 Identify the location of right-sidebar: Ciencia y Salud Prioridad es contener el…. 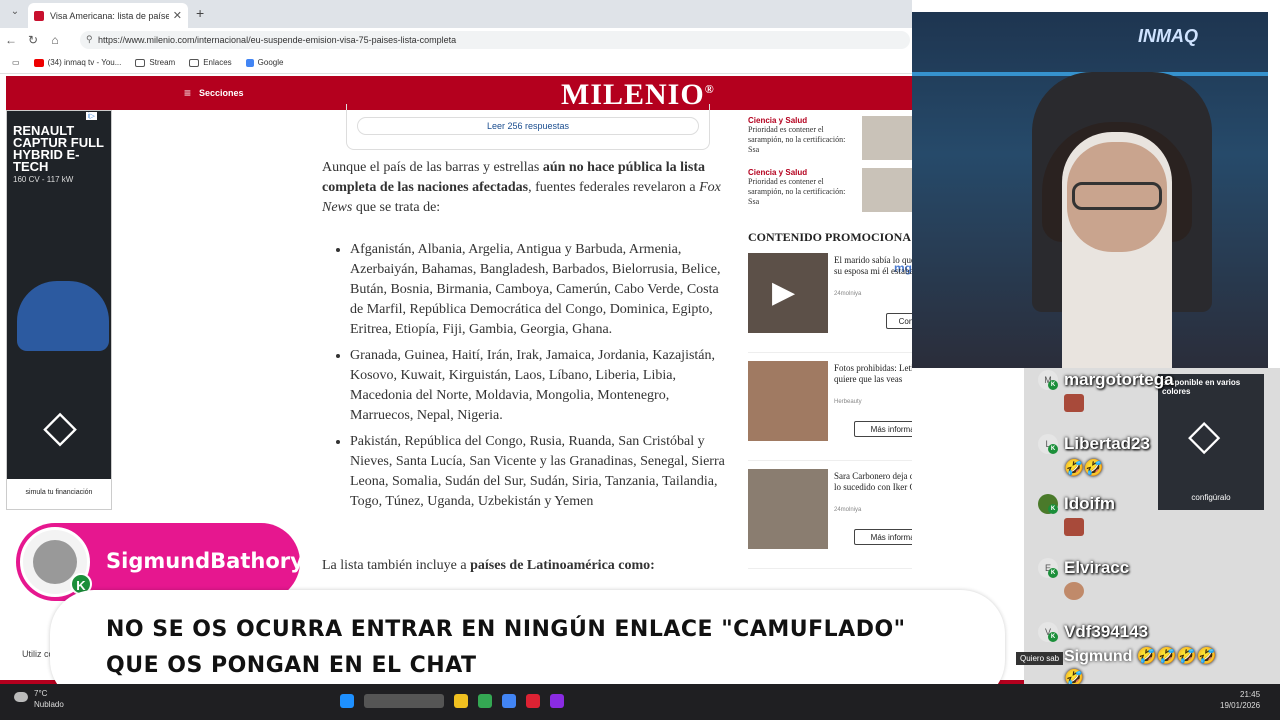
(830, 339).